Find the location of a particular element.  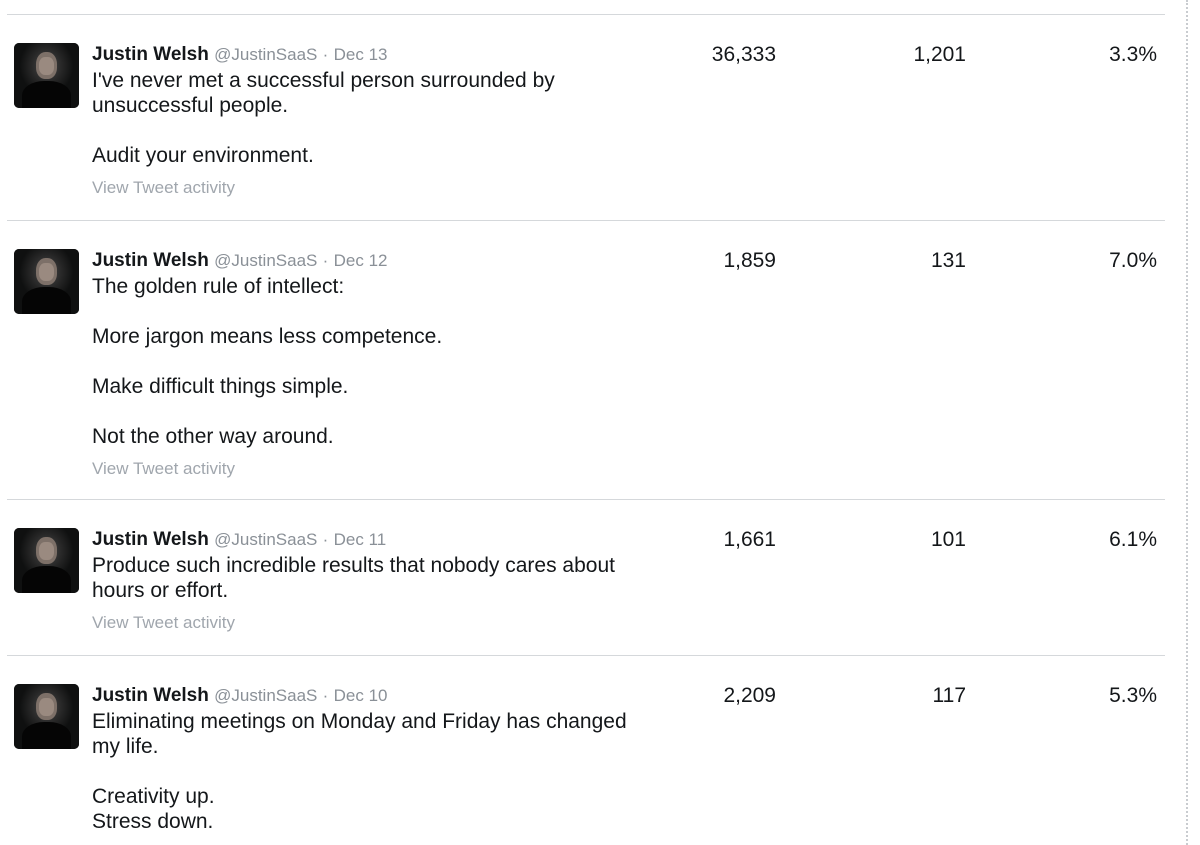

scroll-edge is located at coordinates (1187, 422).